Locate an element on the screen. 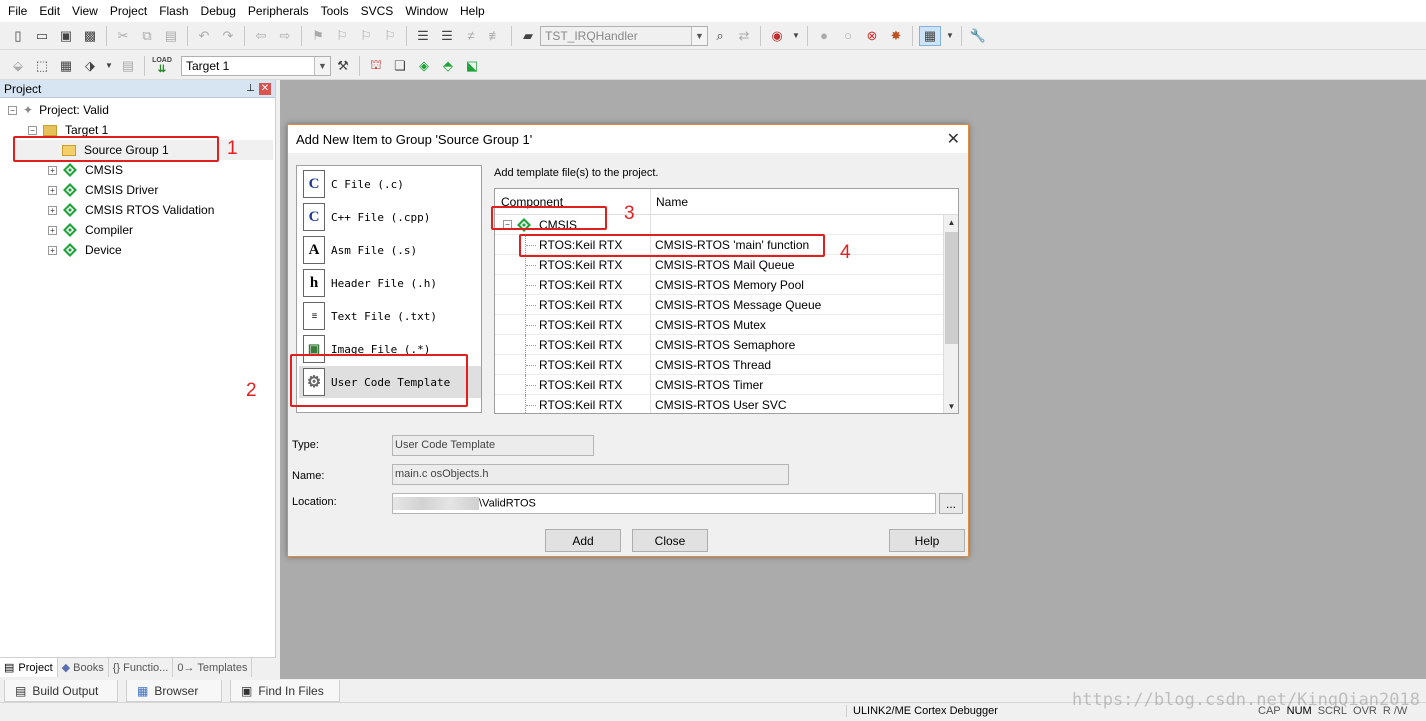 Image resolution: width=1426 pixels, height=721 pixels. find-icon: ⌕ is located at coordinates (720, 36).